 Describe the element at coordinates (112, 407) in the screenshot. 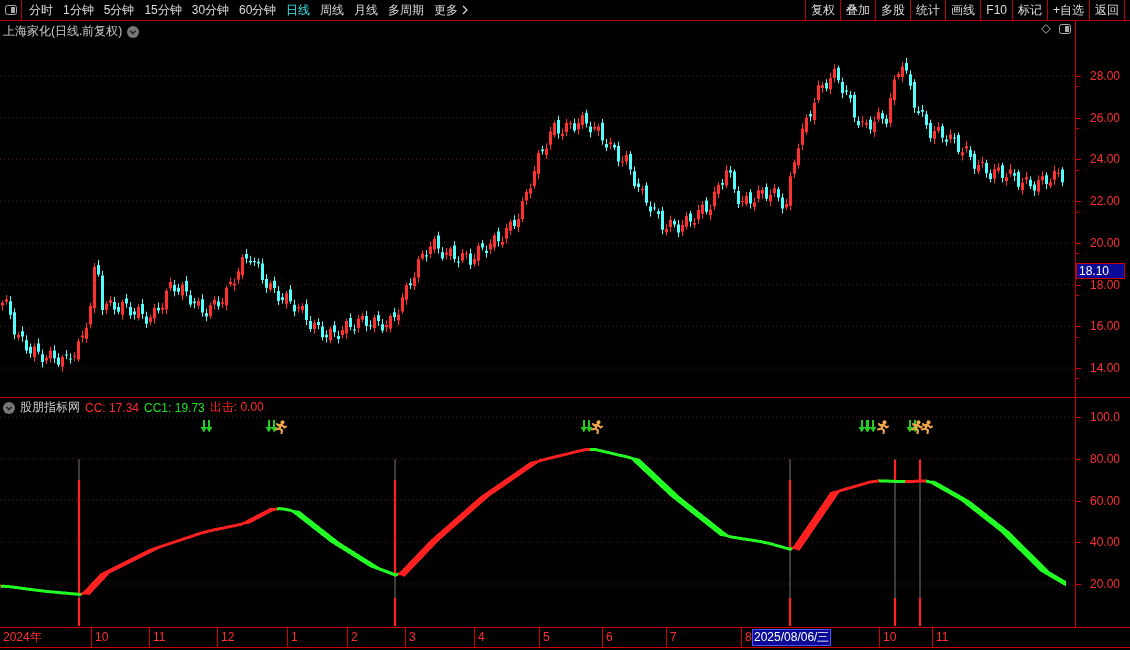

I see `indicator-reading: CC: 17.34` at that location.